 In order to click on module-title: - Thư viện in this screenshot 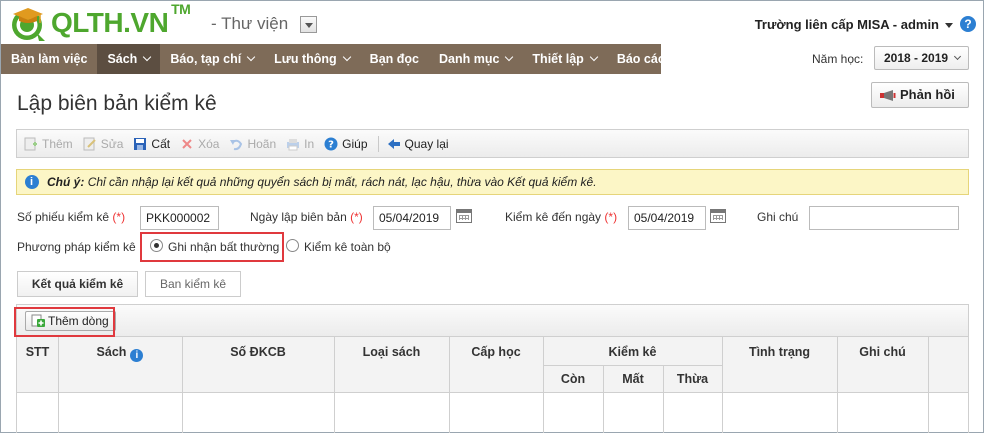, I will do `click(250, 23)`.